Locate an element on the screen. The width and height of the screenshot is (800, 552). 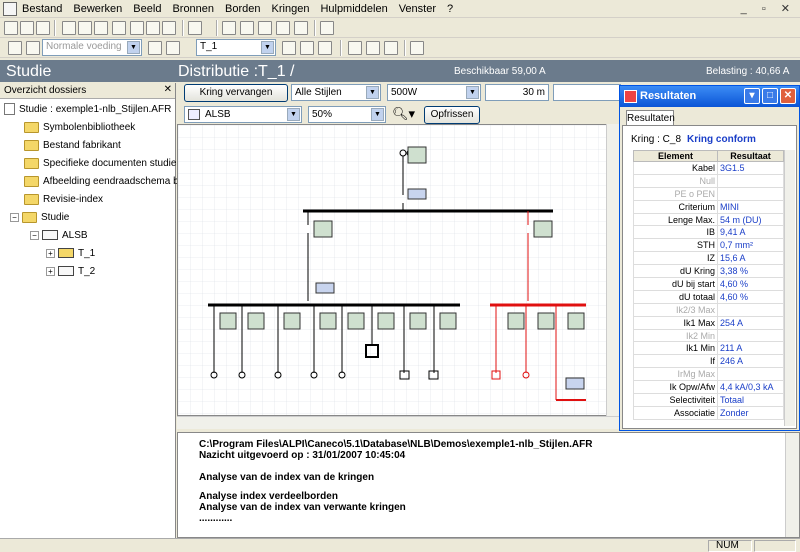
print-icon is located at coordinates (153, 28).